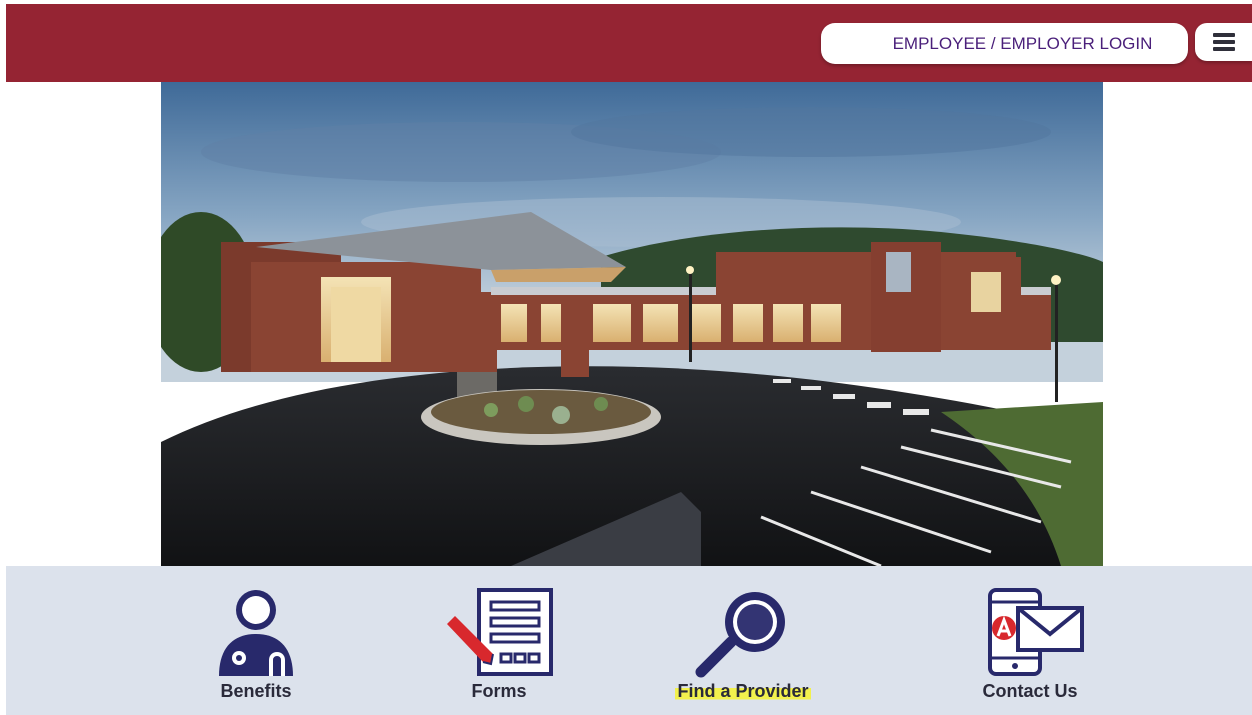  What do you see at coordinates (740, 635) in the screenshot?
I see `magnifying-glass-icon` at bounding box center [740, 635].